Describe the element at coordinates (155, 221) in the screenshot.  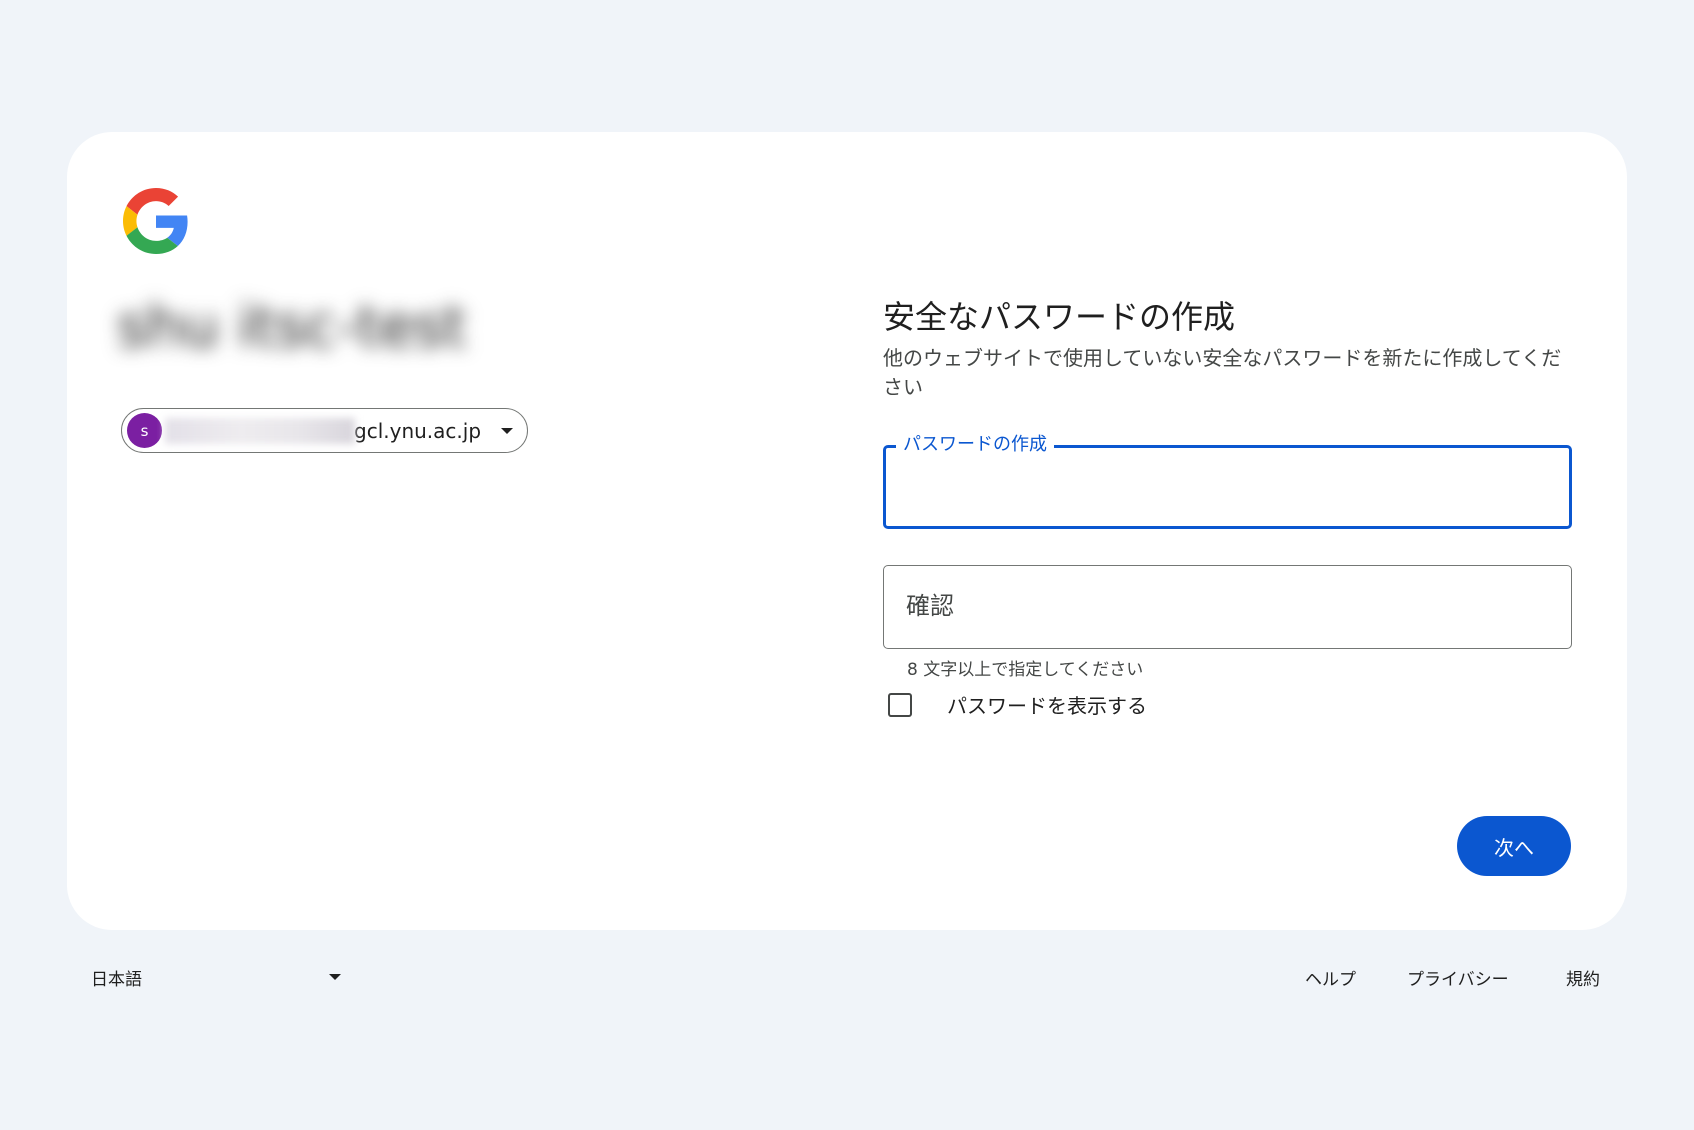
I see `google-logo-icon` at that location.